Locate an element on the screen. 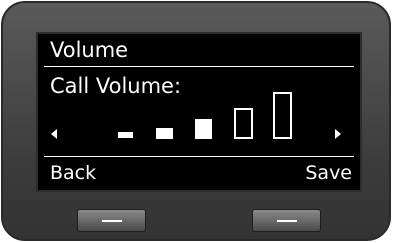 The height and width of the screenshot is (243, 393). left-softkey-button is located at coordinates (111, 220).